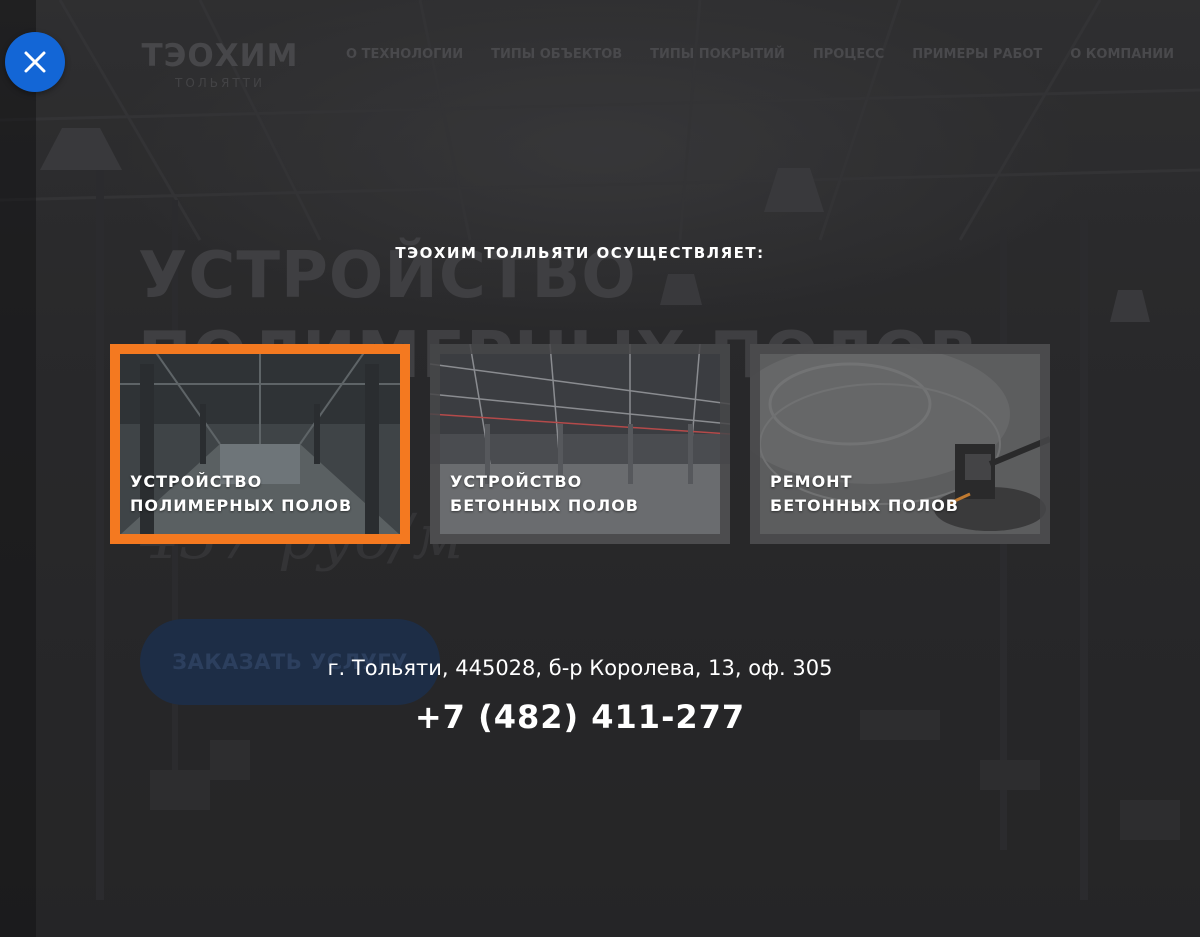 The width and height of the screenshot is (1200, 937). What do you see at coordinates (18, 468) in the screenshot?
I see `overlay-left-edge` at bounding box center [18, 468].